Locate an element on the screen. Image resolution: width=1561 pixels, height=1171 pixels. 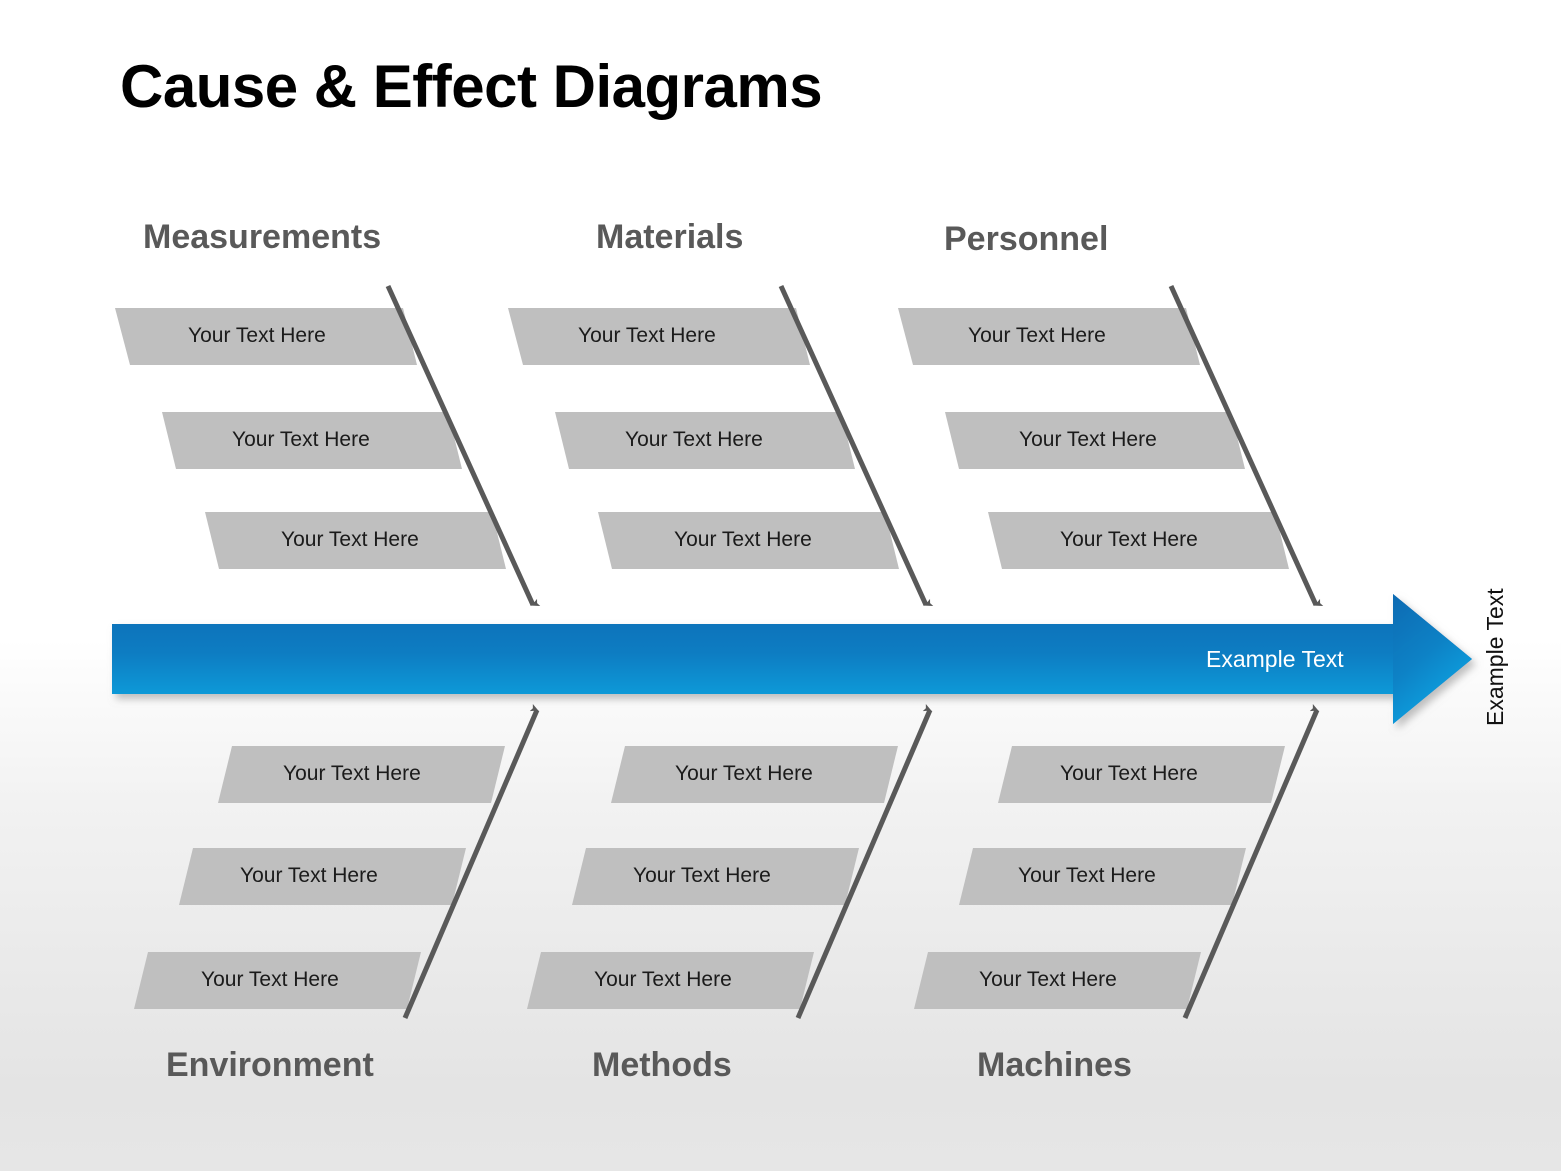
category-heading-materials: Materials is located at coordinates (670, 237).